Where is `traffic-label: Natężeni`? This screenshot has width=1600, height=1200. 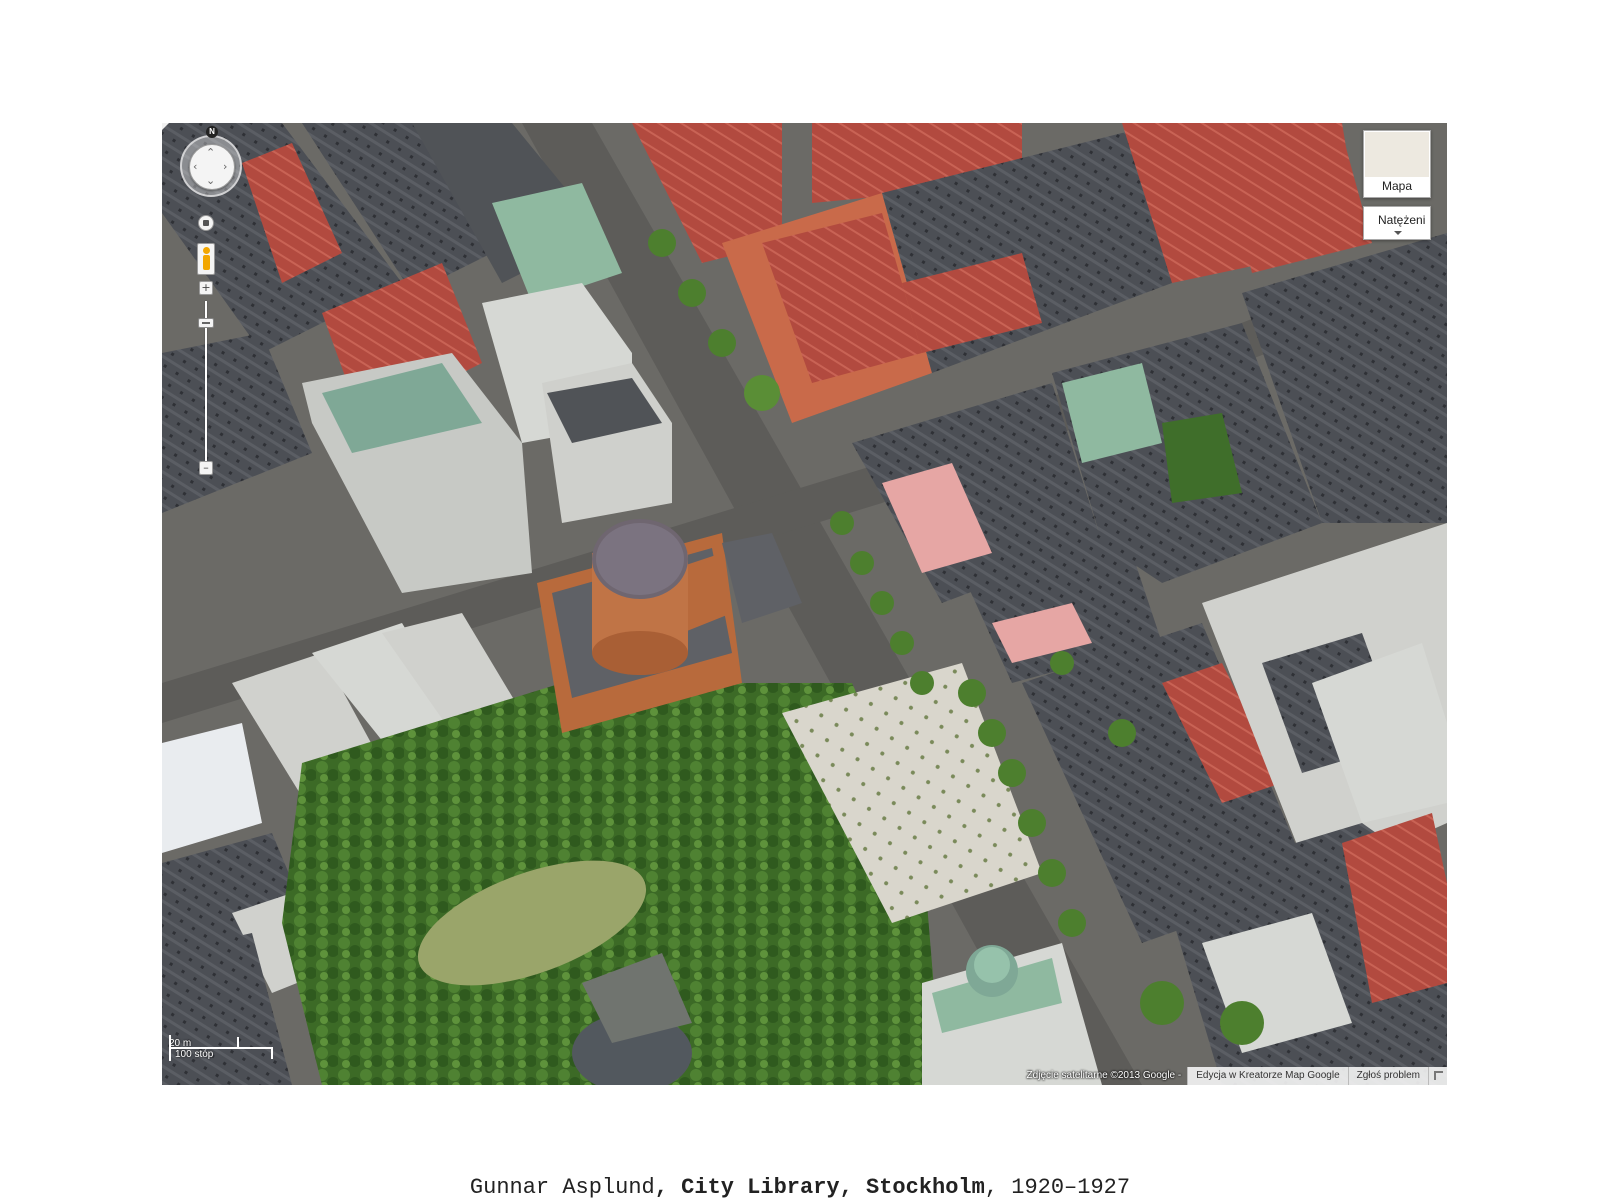 traffic-label: Natężeni is located at coordinates (1402, 220).